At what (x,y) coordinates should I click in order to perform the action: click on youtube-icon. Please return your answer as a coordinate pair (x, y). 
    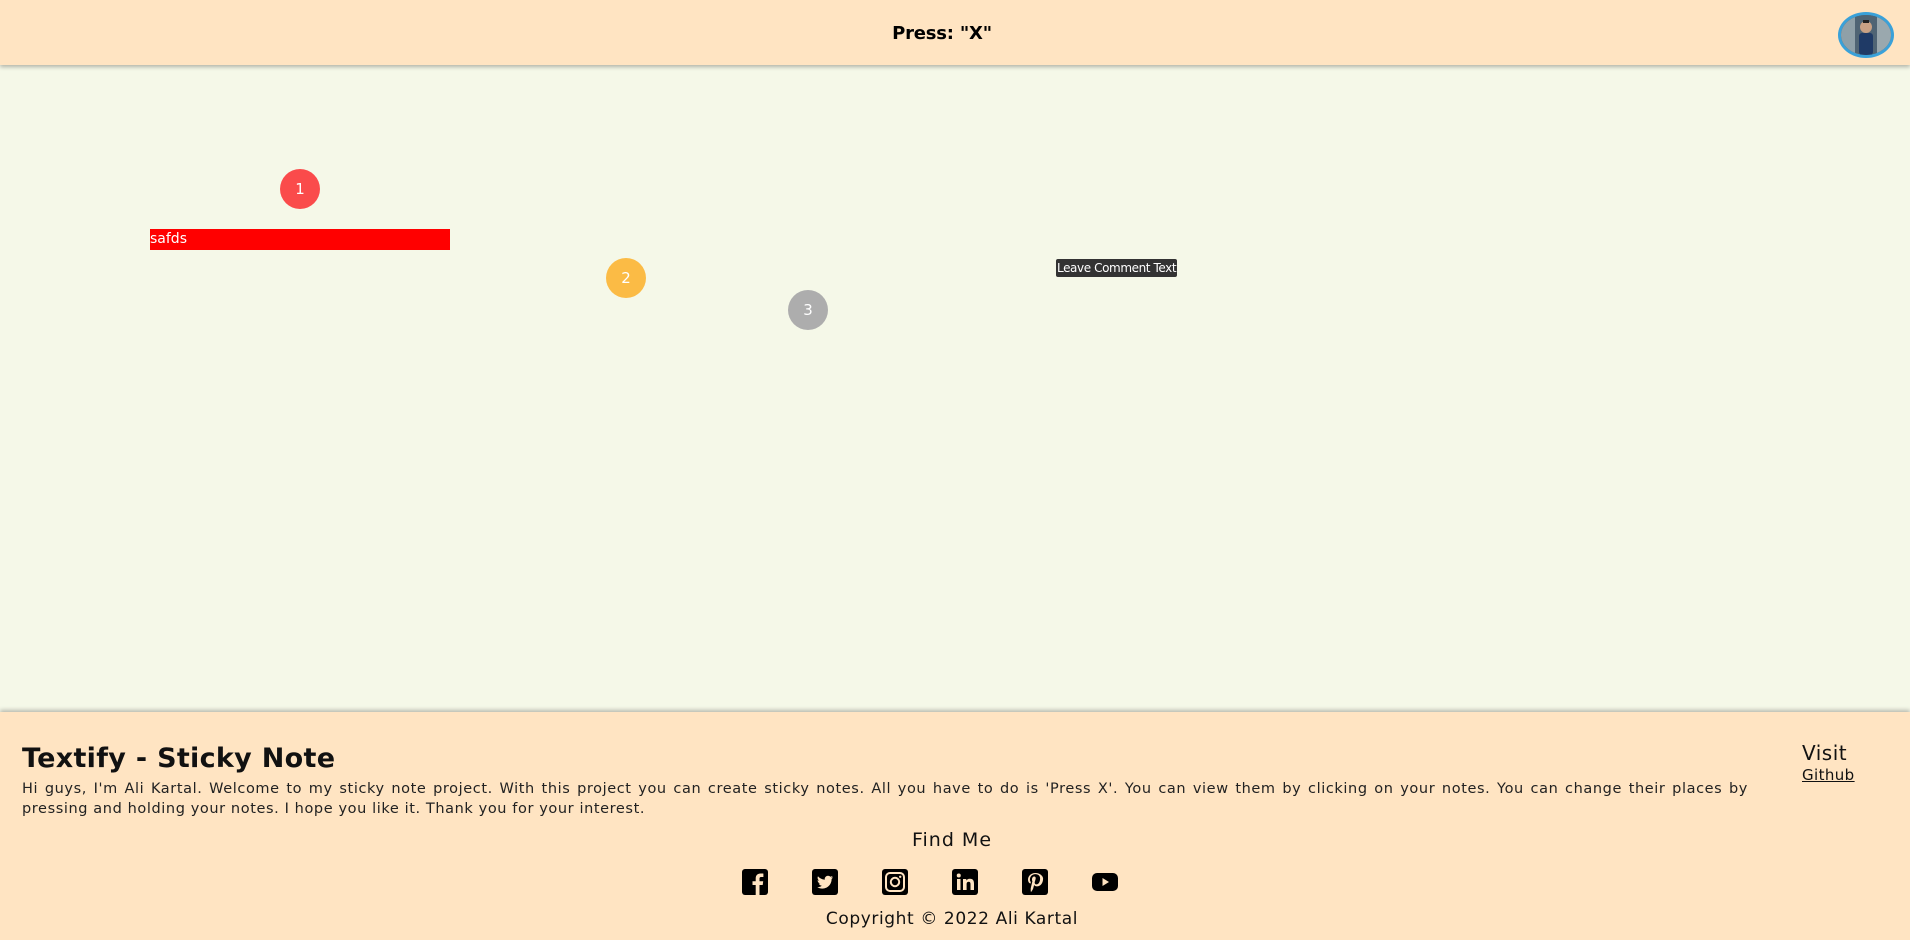
    Looking at the image, I should click on (1105, 882).